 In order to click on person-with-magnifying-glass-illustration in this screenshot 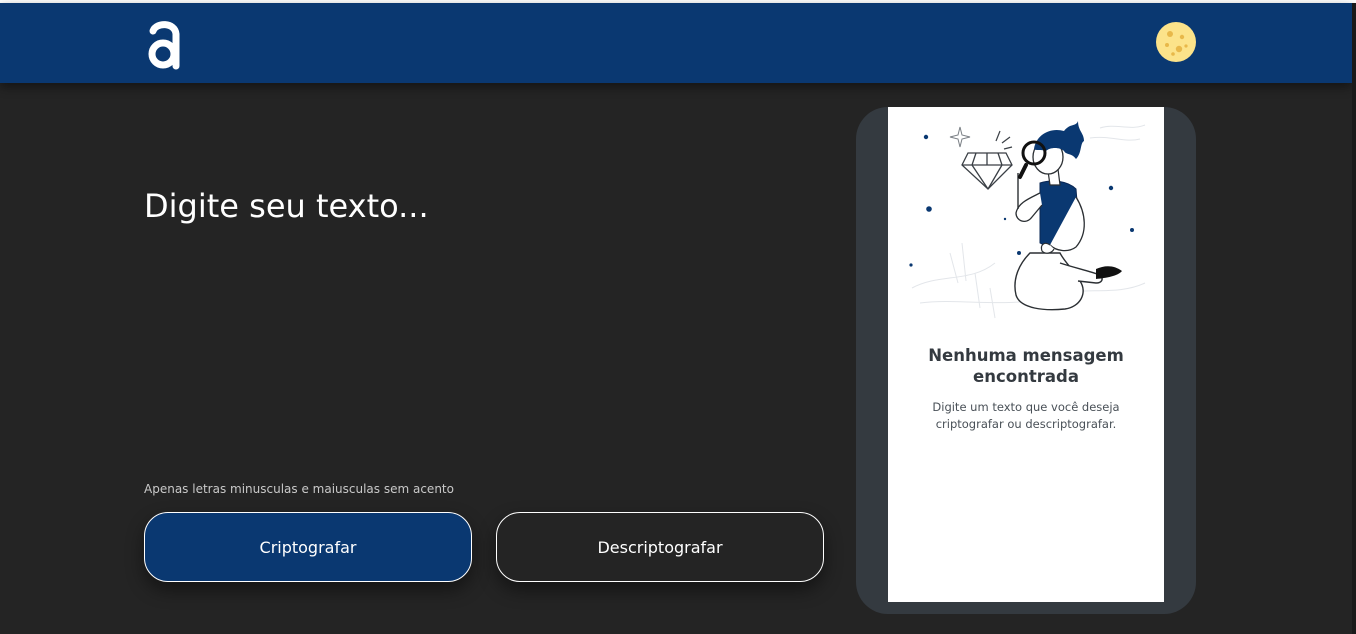, I will do `click(1027, 220)`.